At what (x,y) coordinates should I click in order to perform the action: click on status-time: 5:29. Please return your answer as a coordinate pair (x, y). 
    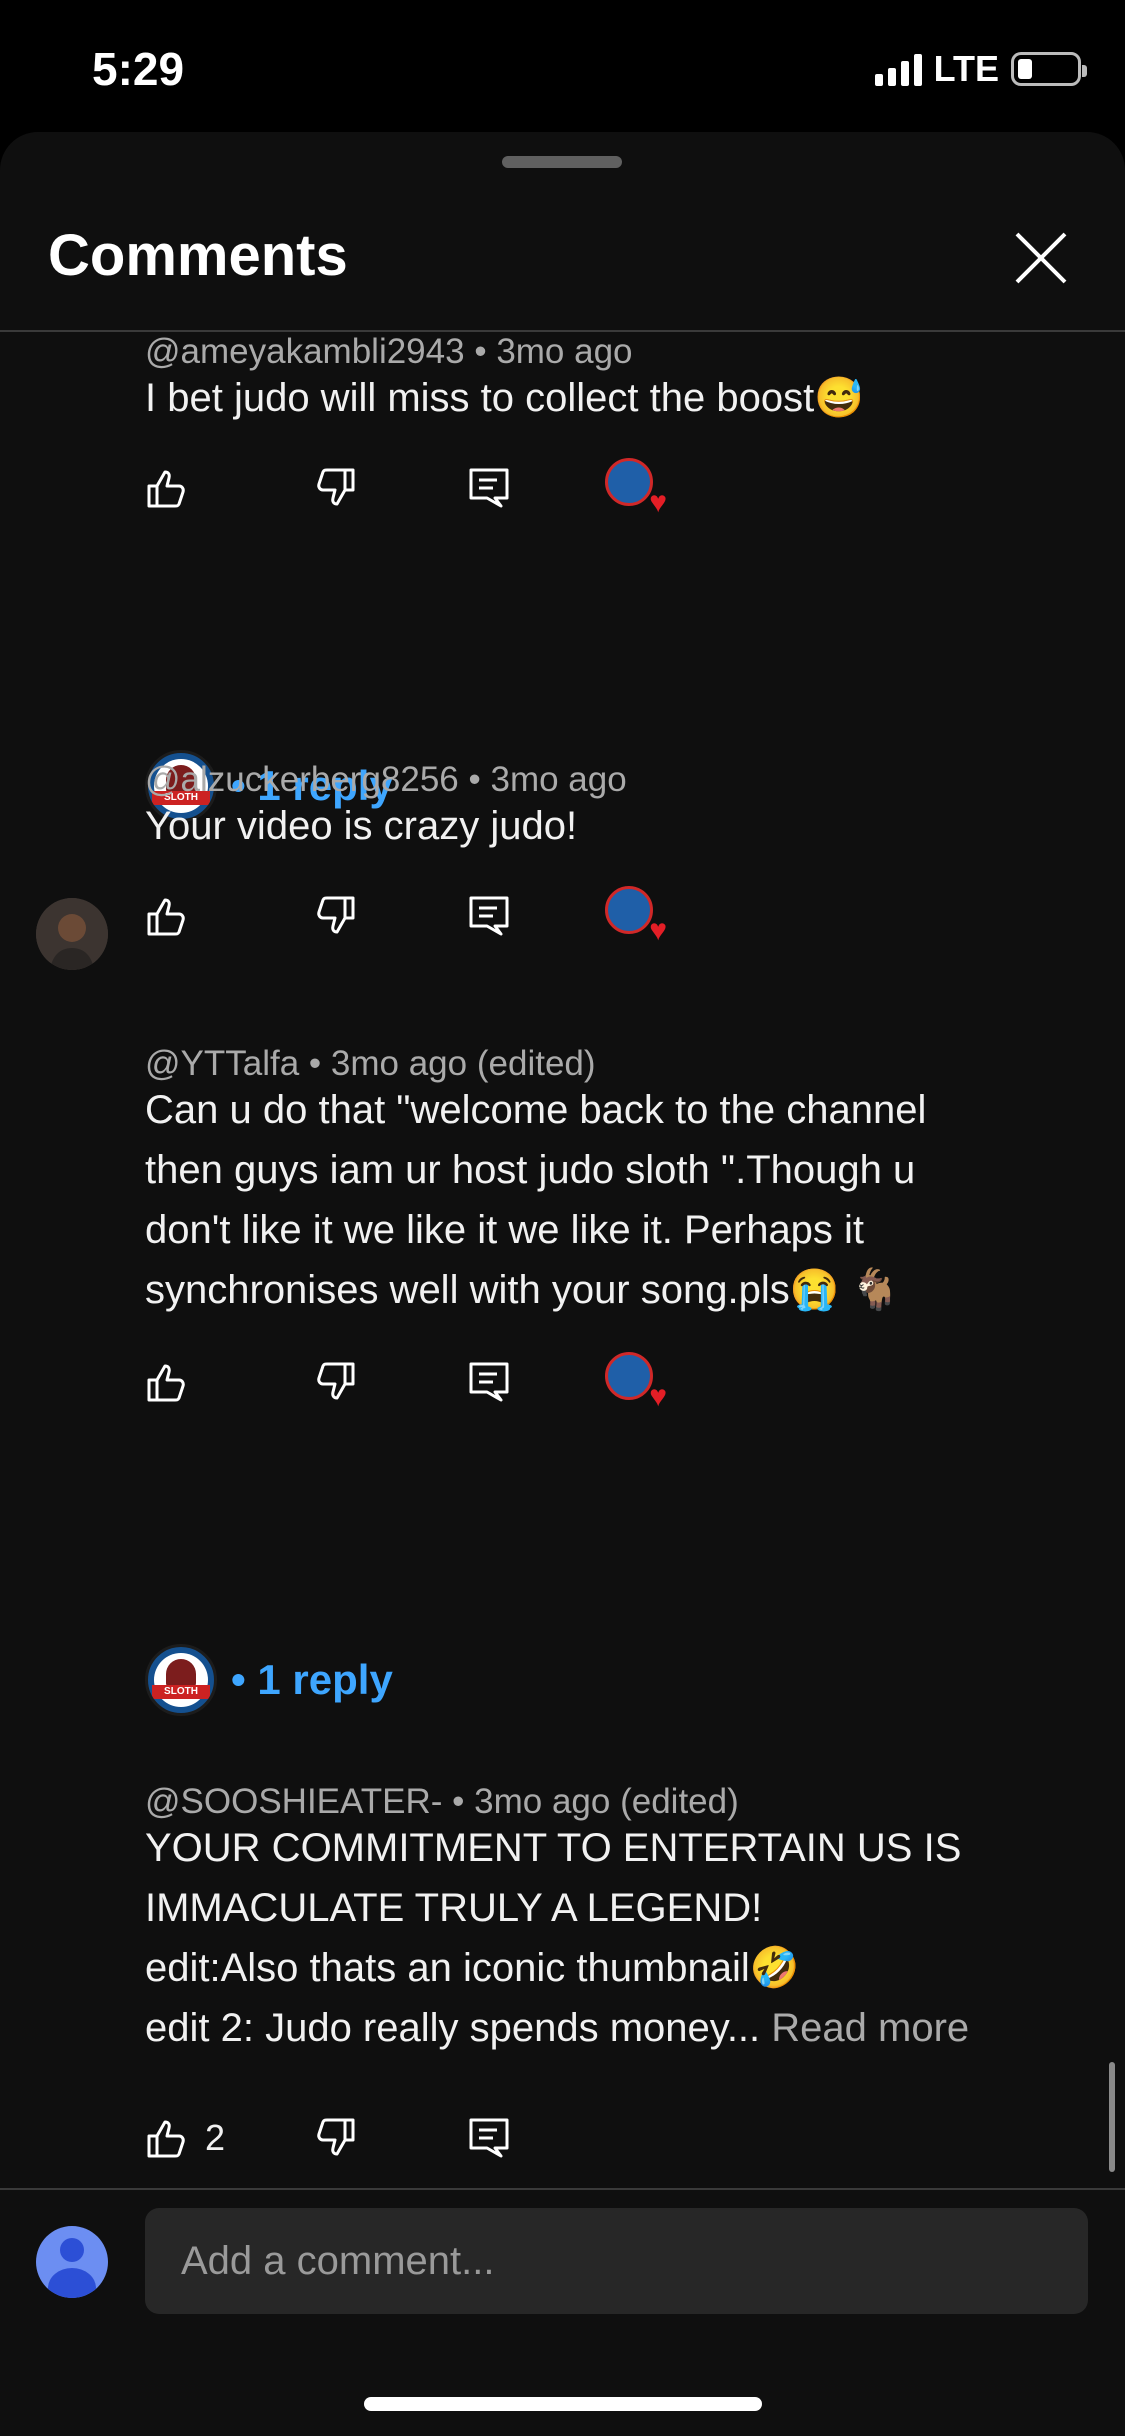
    Looking at the image, I should click on (138, 69).